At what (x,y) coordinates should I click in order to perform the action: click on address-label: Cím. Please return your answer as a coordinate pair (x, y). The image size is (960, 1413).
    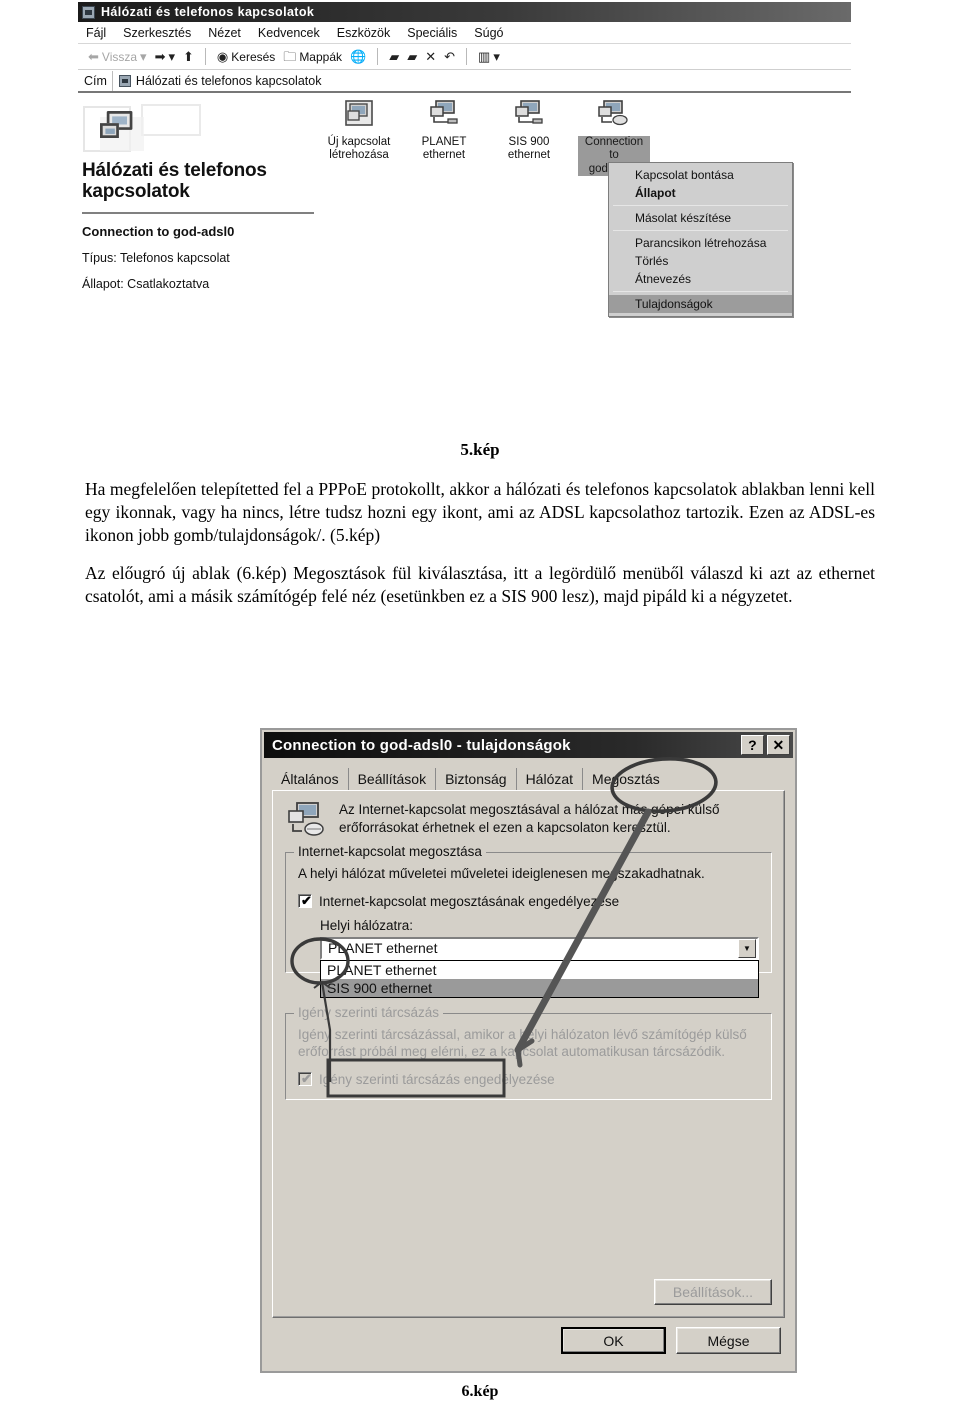
    Looking at the image, I should click on (95, 80).